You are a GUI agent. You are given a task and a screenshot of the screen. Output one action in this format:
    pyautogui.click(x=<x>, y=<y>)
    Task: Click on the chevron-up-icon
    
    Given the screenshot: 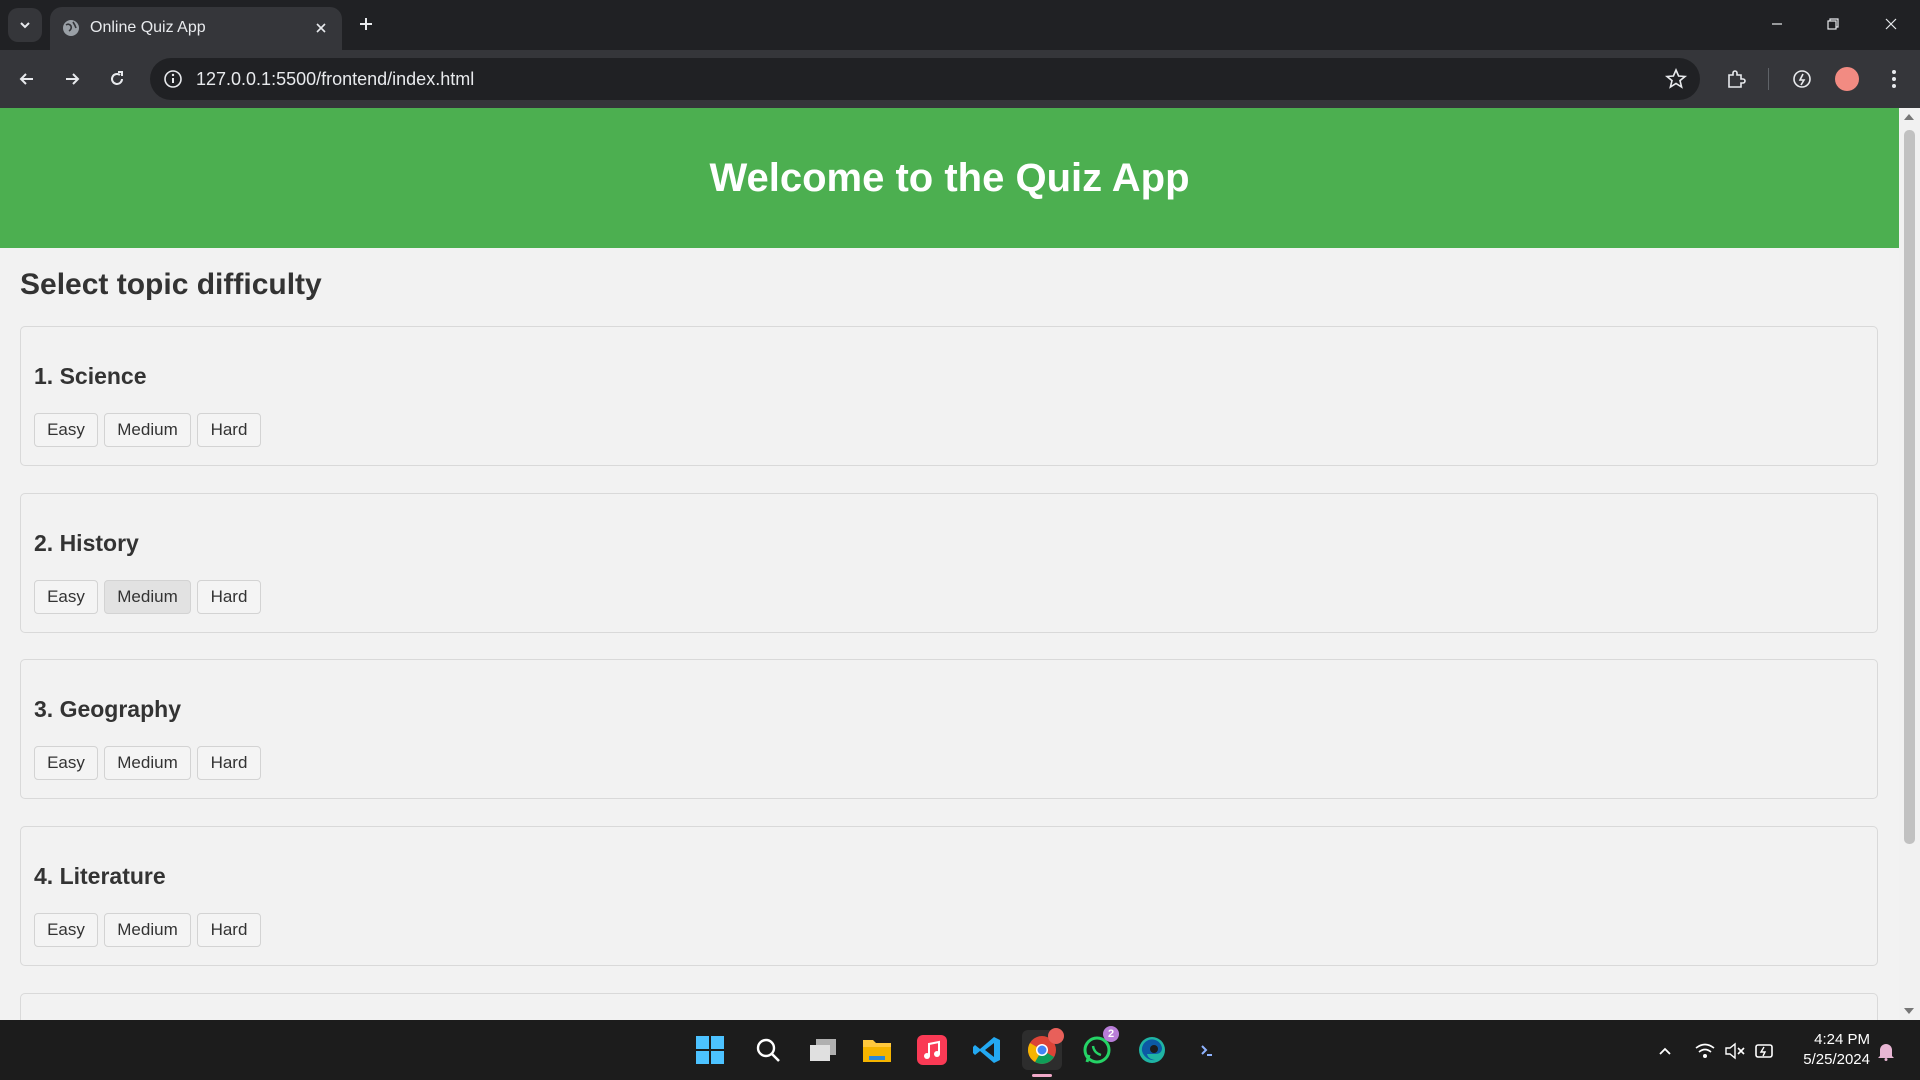 What is the action you would take?
    pyautogui.click(x=1665, y=1051)
    